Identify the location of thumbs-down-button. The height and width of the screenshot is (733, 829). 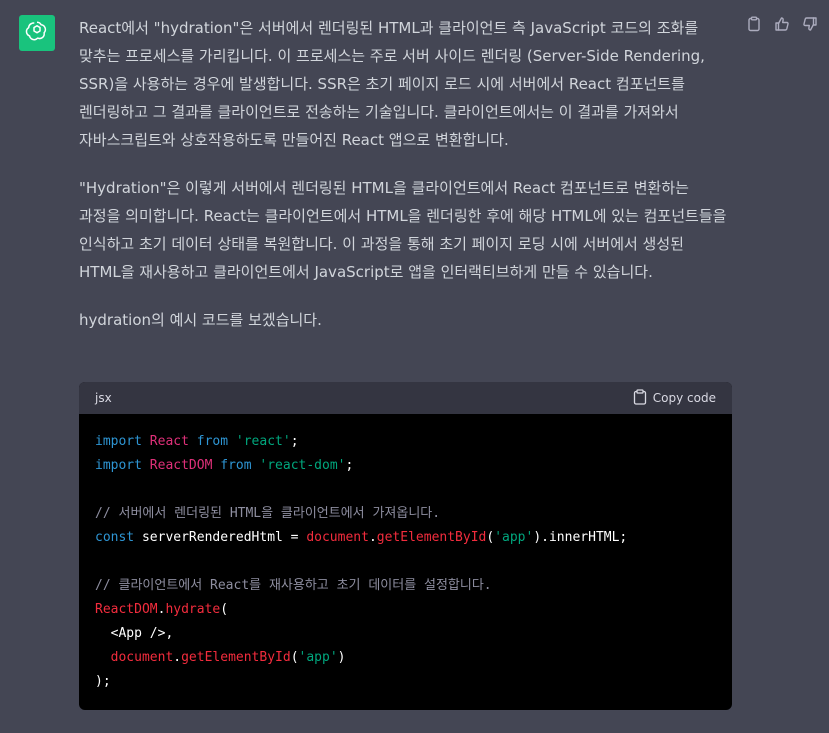
(810, 26).